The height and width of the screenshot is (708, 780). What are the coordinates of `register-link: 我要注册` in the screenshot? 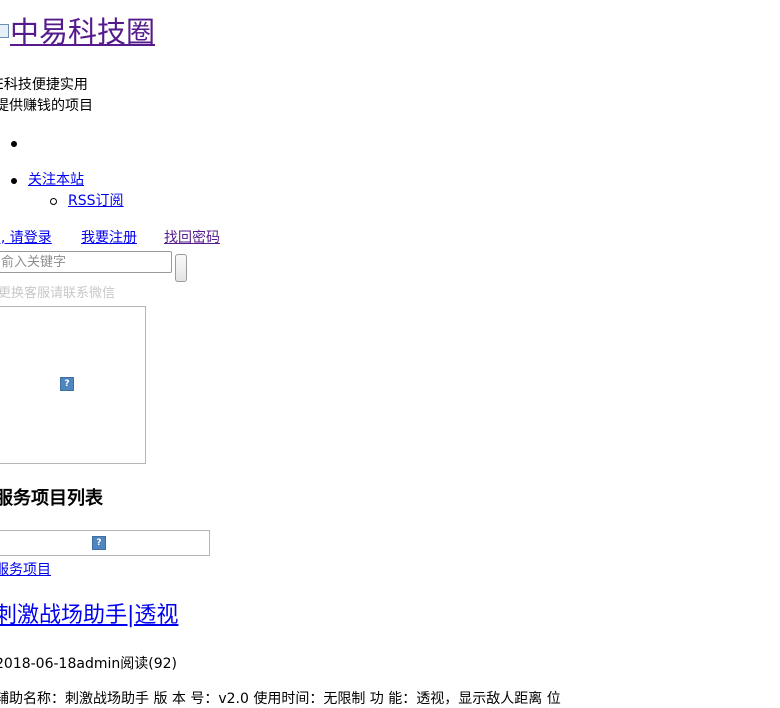 It's located at (109, 238).